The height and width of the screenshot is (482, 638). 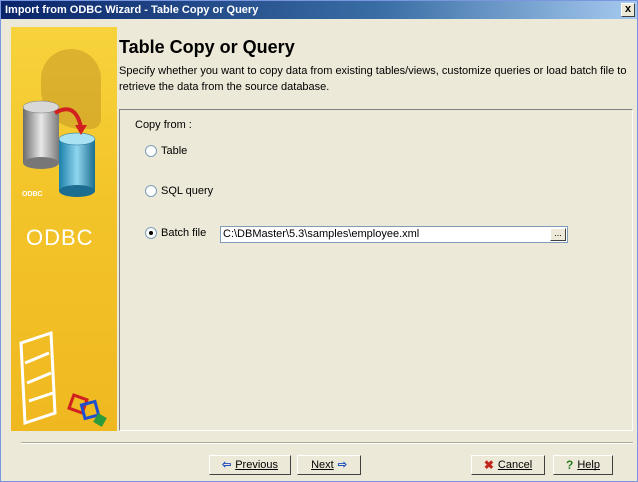 What do you see at coordinates (174, 151) in the screenshot?
I see `radio-table-label: Table` at bounding box center [174, 151].